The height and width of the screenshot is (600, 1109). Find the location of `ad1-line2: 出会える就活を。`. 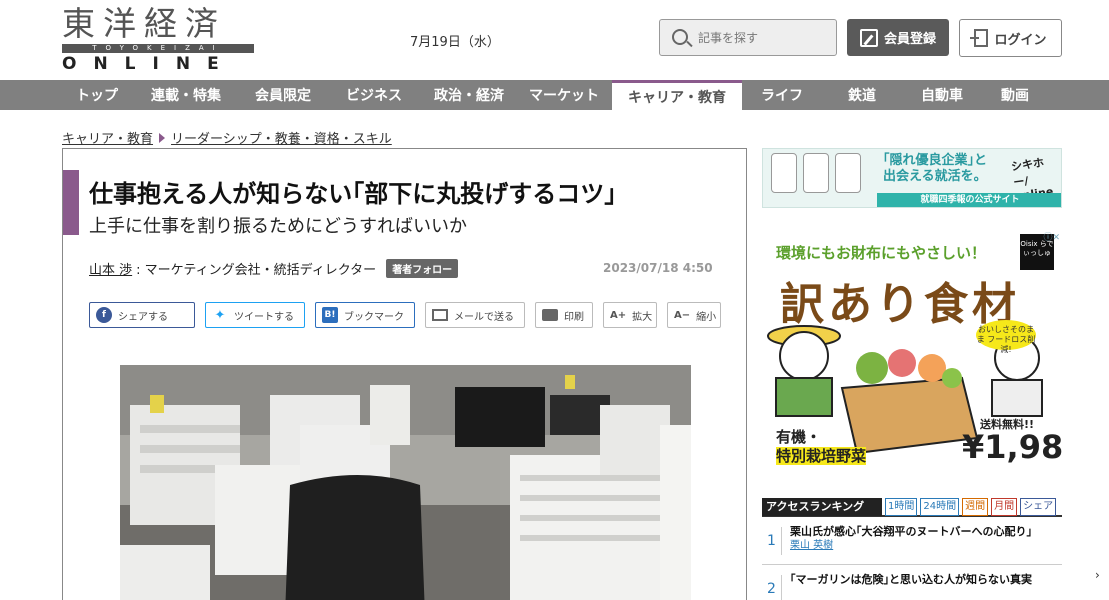

ad1-line2: 出会える就活を。 is located at coordinates (935, 176).